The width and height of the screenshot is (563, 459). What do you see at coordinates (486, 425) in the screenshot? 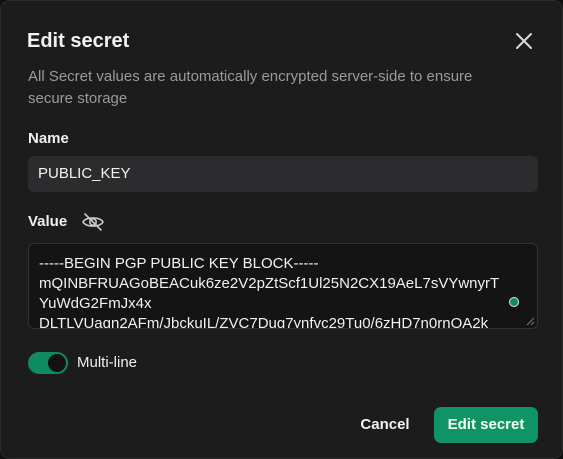
I see `edit-secret-button: Edit secret` at bounding box center [486, 425].